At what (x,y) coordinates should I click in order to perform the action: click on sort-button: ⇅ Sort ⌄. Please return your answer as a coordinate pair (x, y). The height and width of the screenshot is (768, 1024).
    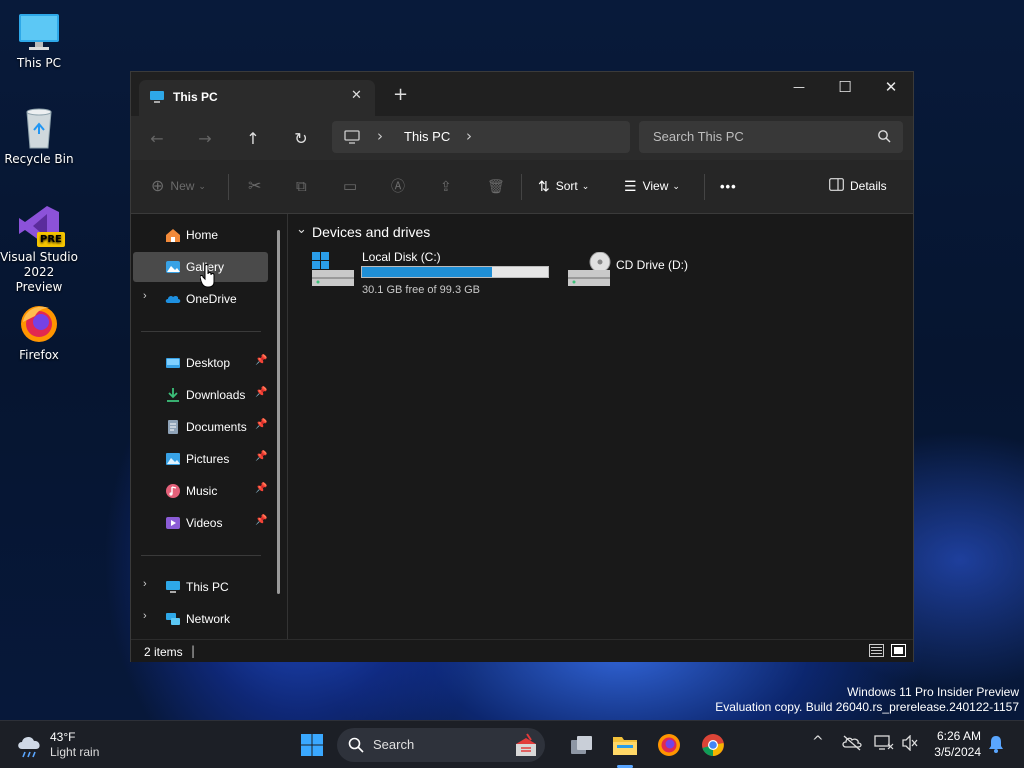
    Looking at the image, I should click on (563, 186).